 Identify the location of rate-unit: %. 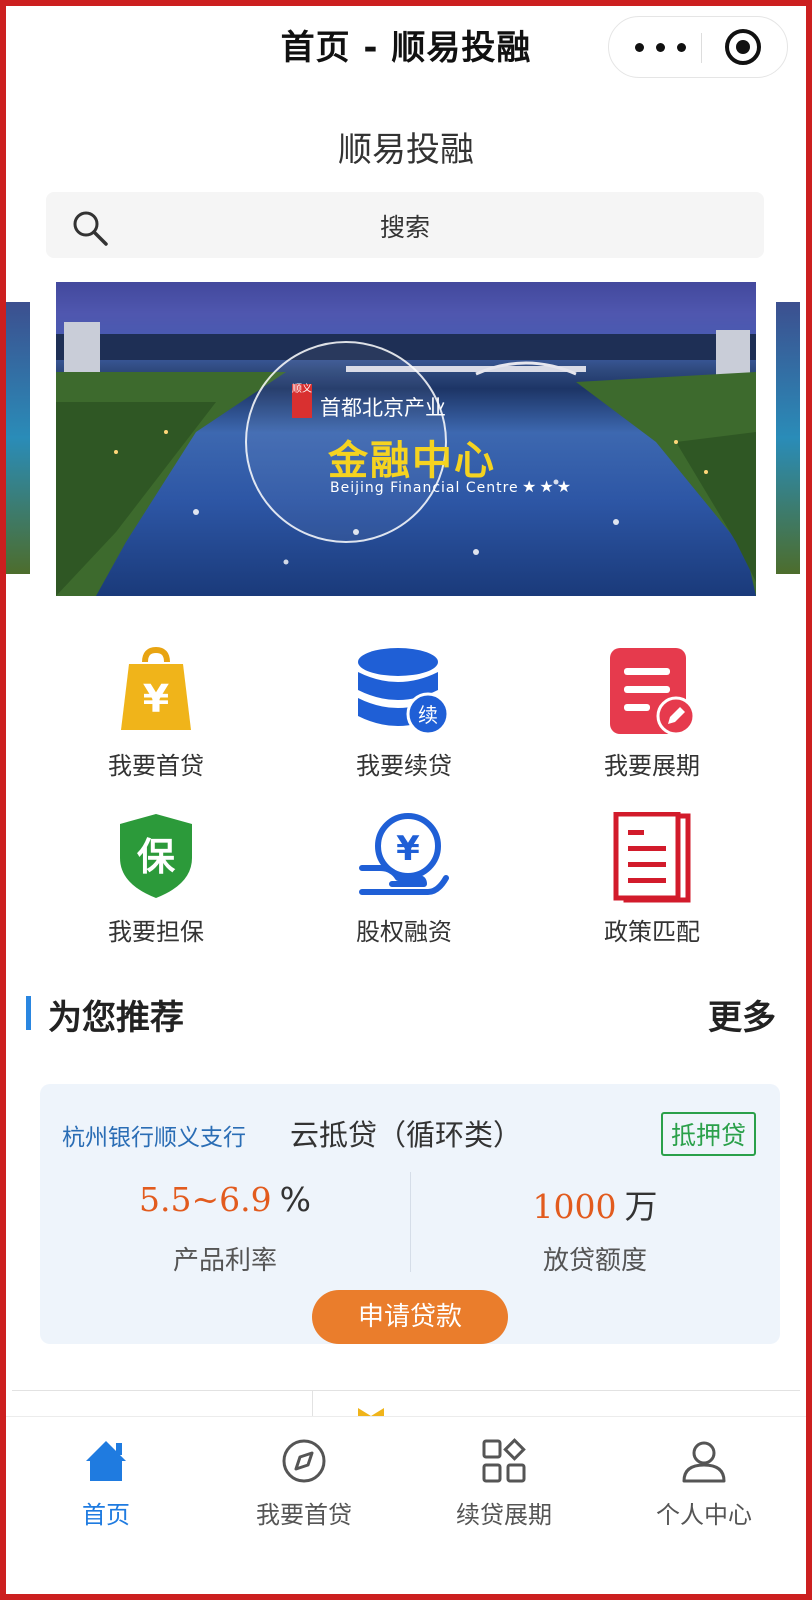
(295, 1199).